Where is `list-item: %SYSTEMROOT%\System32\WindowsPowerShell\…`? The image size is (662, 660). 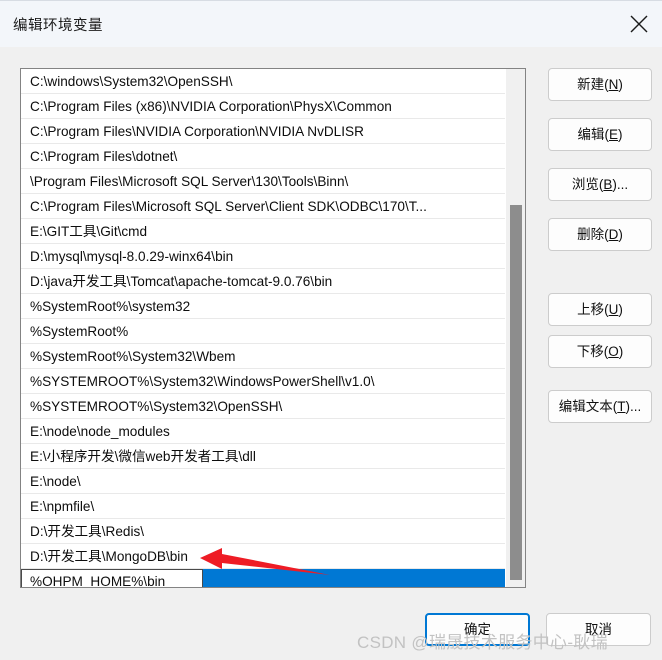 list-item: %SYSTEMROOT%\System32\WindowsPowerShell\… is located at coordinates (263, 381).